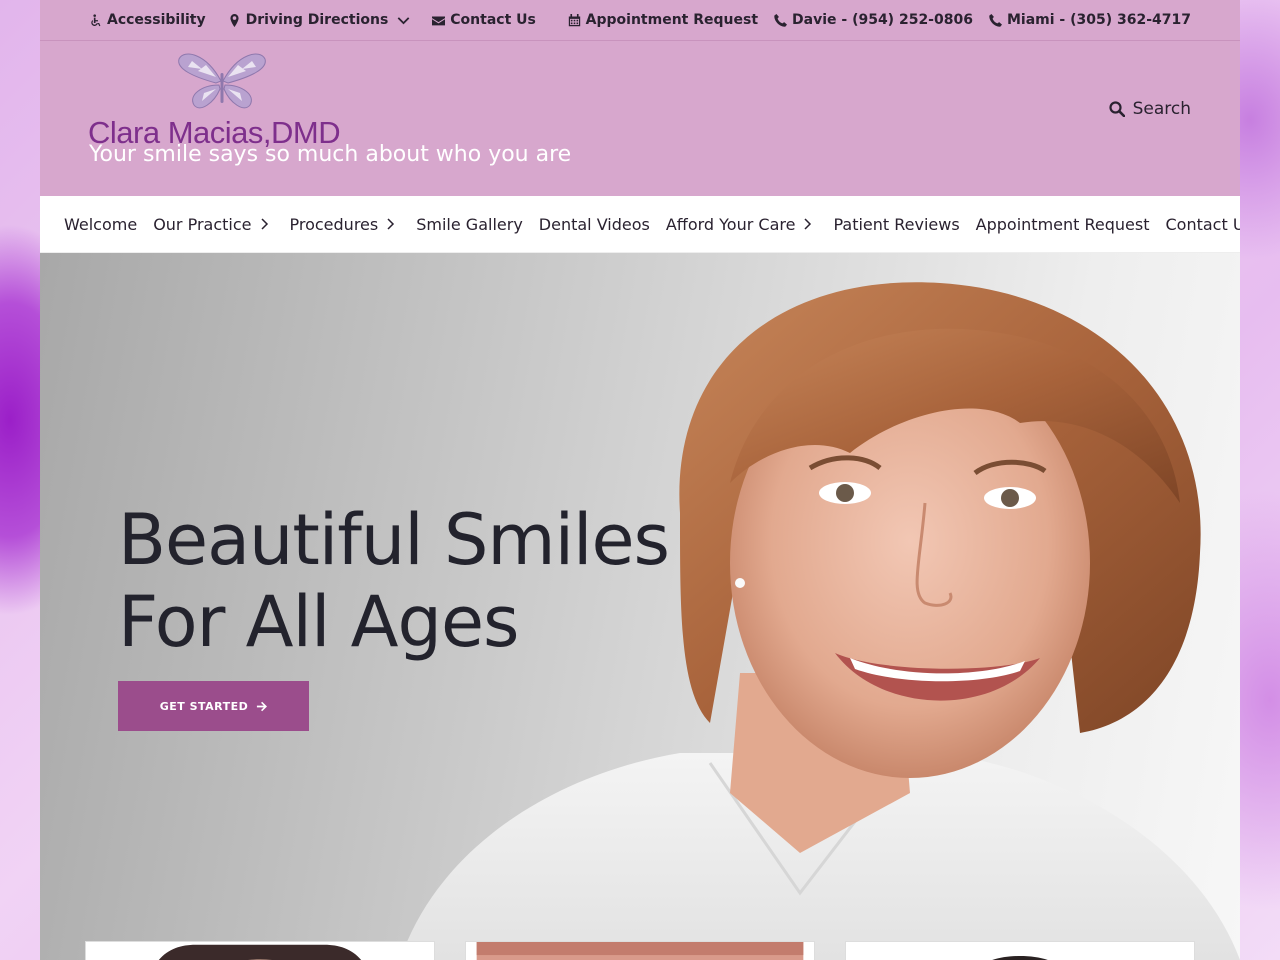 The image size is (1280, 960). Describe the element at coordinates (1161, 109) in the screenshot. I see `search-label: Search` at that location.